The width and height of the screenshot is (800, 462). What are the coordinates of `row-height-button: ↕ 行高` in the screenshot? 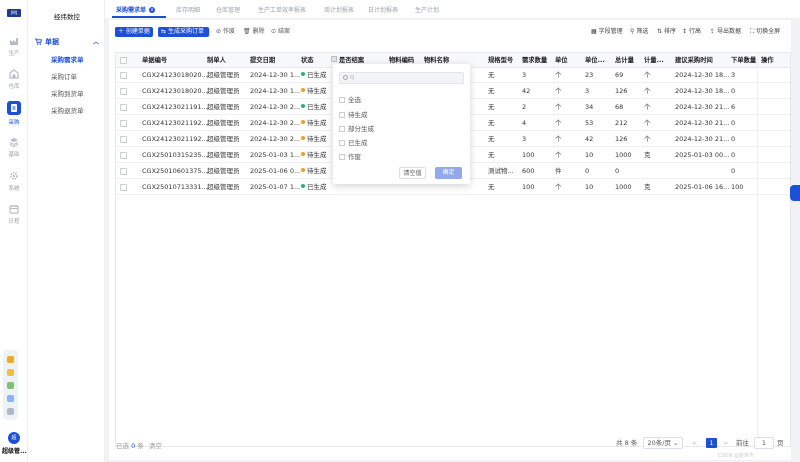 It's located at (691, 32).